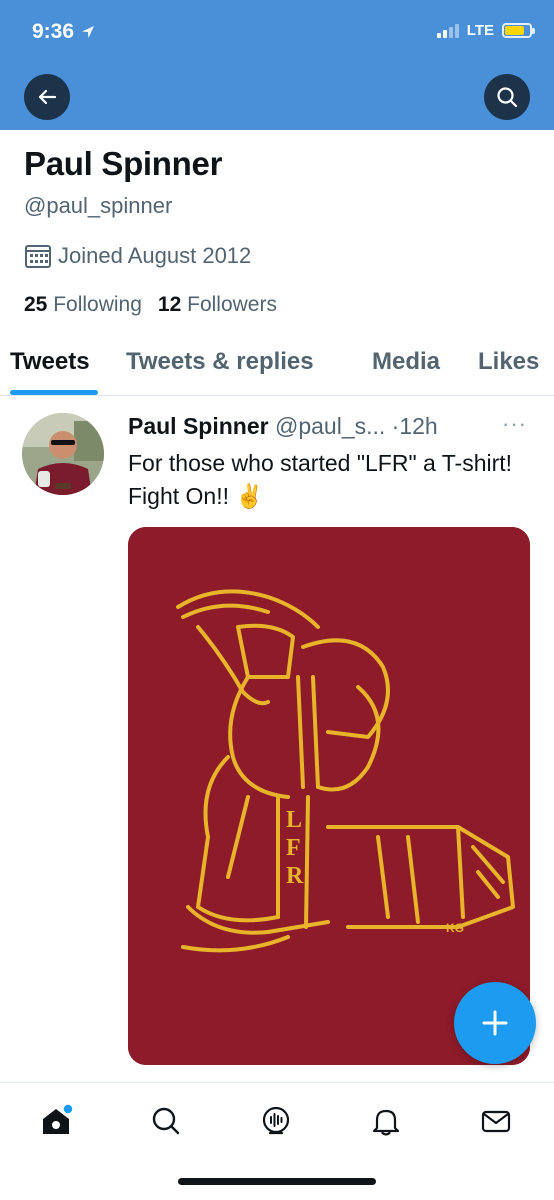  I want to click on joined-date: Joined August 2012, so click(289, 256).